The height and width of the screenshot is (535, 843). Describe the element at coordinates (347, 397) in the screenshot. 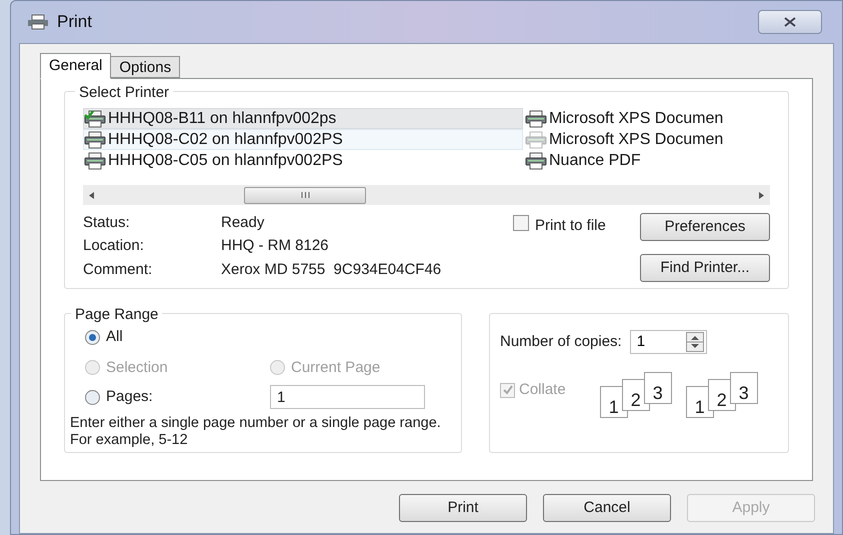

I see `pages-field: 1` at that location.